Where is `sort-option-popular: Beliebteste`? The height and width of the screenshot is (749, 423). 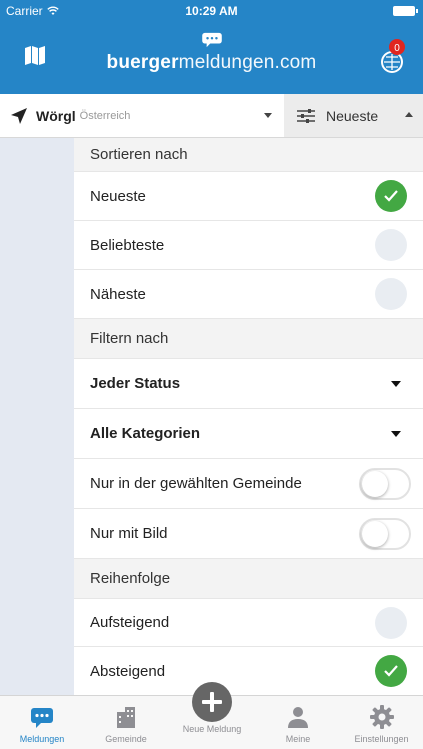
sort-option-popular: Beliebteste is located at coordinates (248, 245).